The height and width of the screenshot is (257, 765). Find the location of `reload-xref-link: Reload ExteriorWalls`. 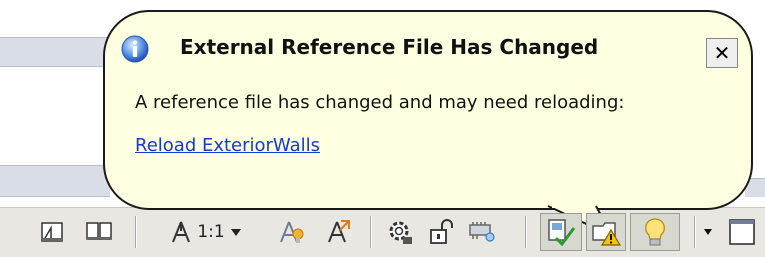

reload-xref-link: Reload ExteriorWalls is located at coordinates (227, 145).